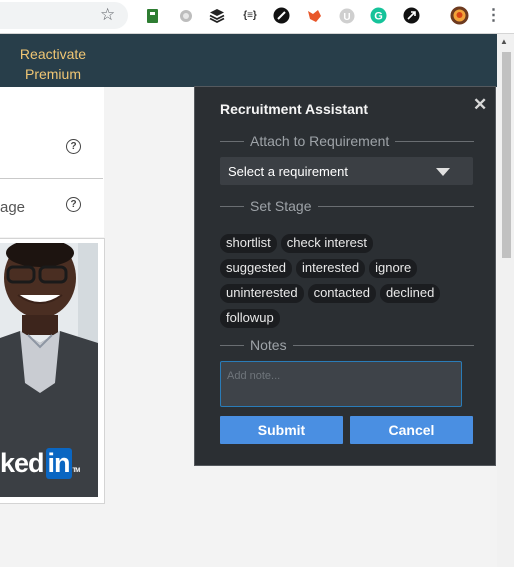 The image size is (514, 567). What do you see at coordinates (248, 243) in the screenshot?
I see `stage-chip-shortlist: shortlist` at bounding box center [248, 243].